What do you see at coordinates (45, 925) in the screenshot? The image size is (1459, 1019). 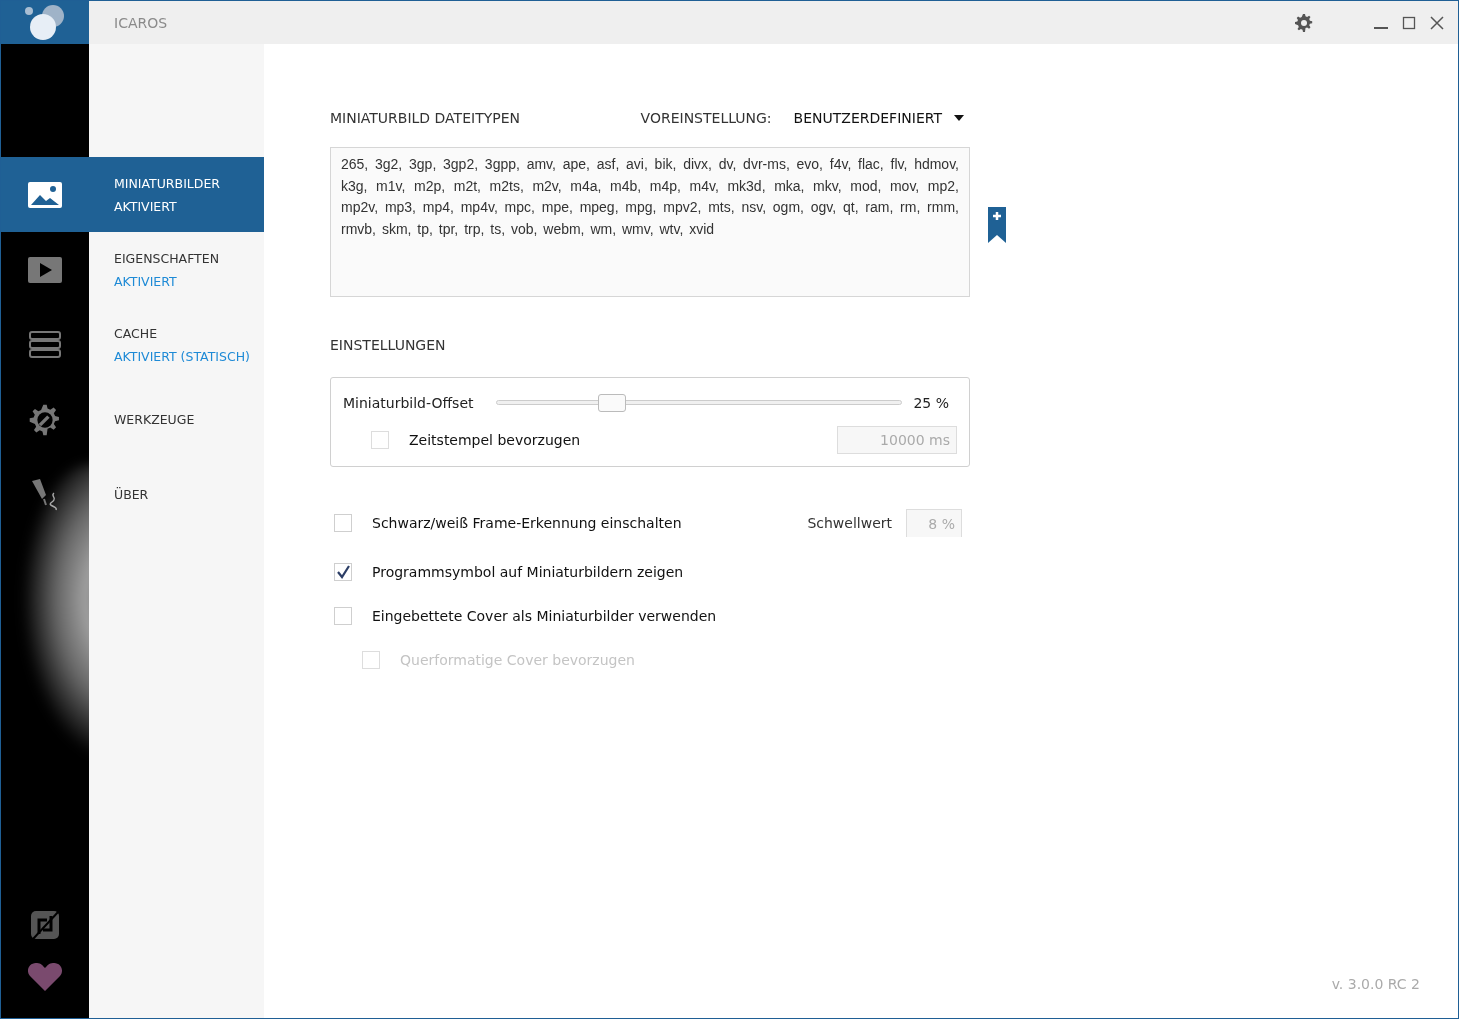 I see `sync-icon` at bounding box center [45, 925].